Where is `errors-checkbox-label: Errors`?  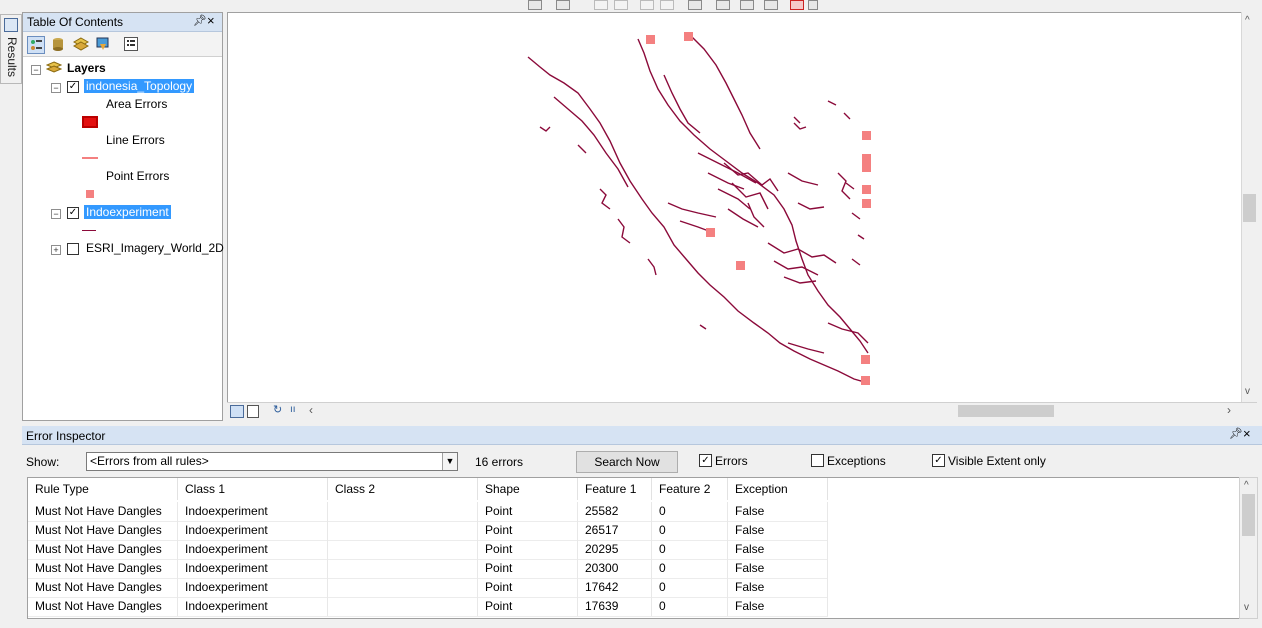 errors-checkbox-label: Errors is located at coordinates (731, 461).